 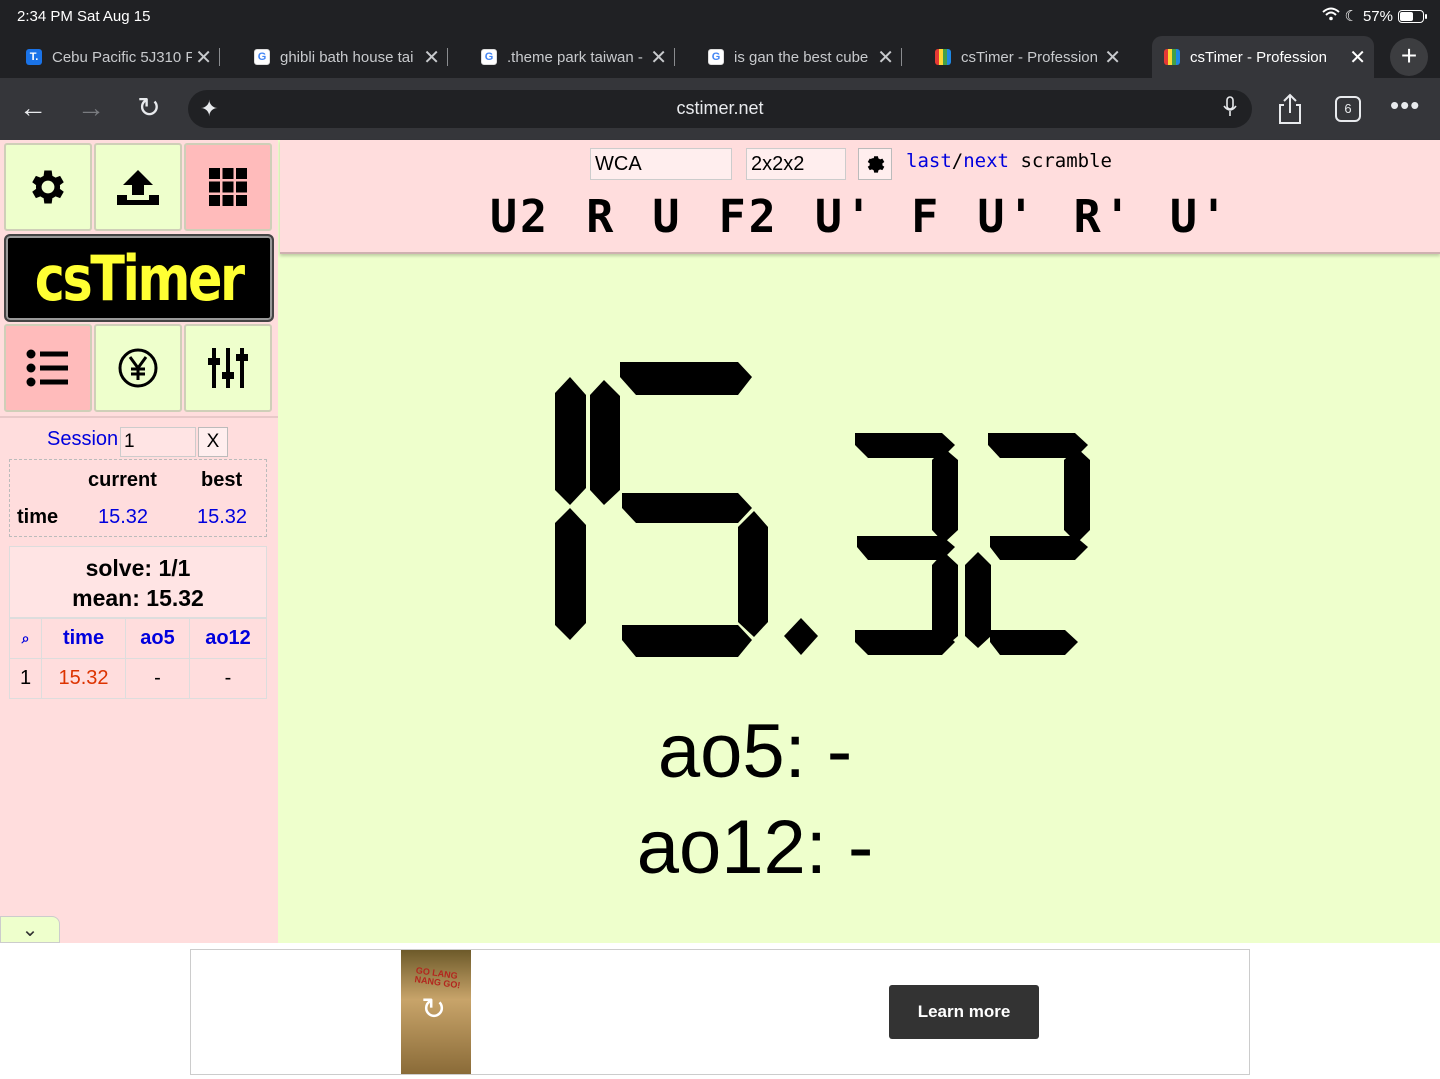 What do you see at coordinates (149, 109) in the screenshot?
I see `reload-icon: ↻` at bounding box center [149, 109].